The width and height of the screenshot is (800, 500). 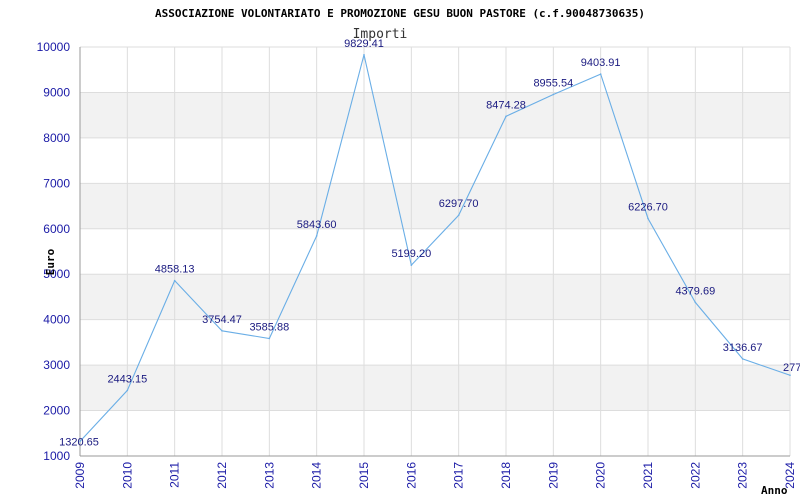 What do you see at coordinates (269, 475) in the screenshot?
I see `x-tick-label: 2013` at bounding box center [269, 475].